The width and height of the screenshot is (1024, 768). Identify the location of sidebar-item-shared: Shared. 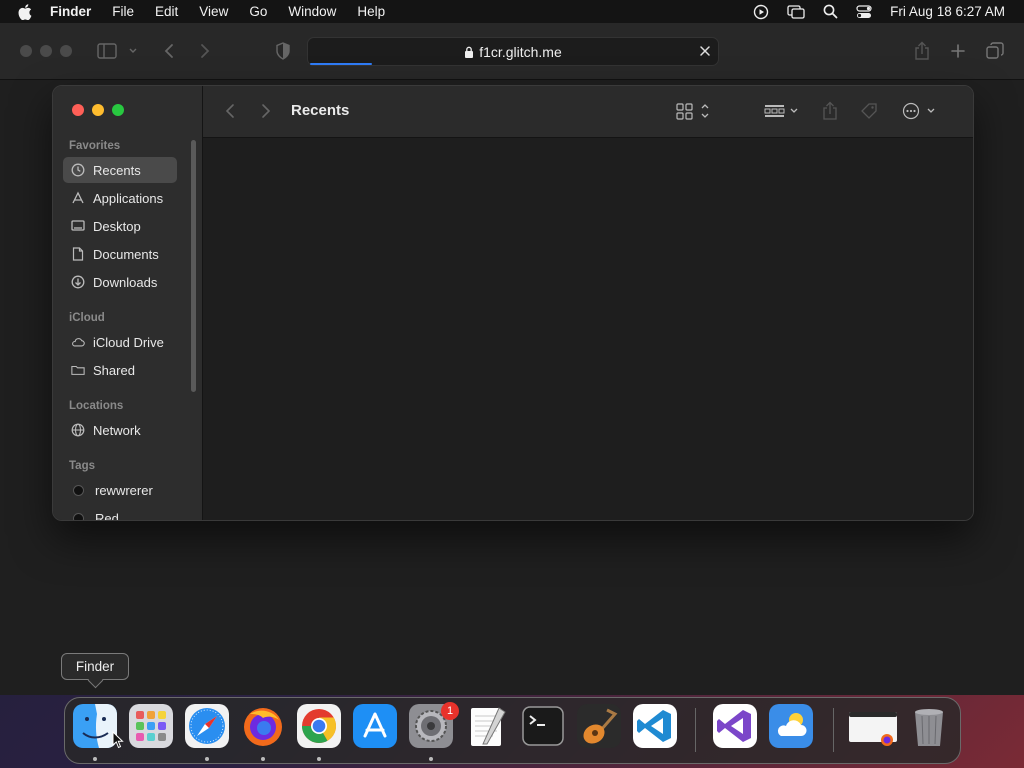
(120, 370).